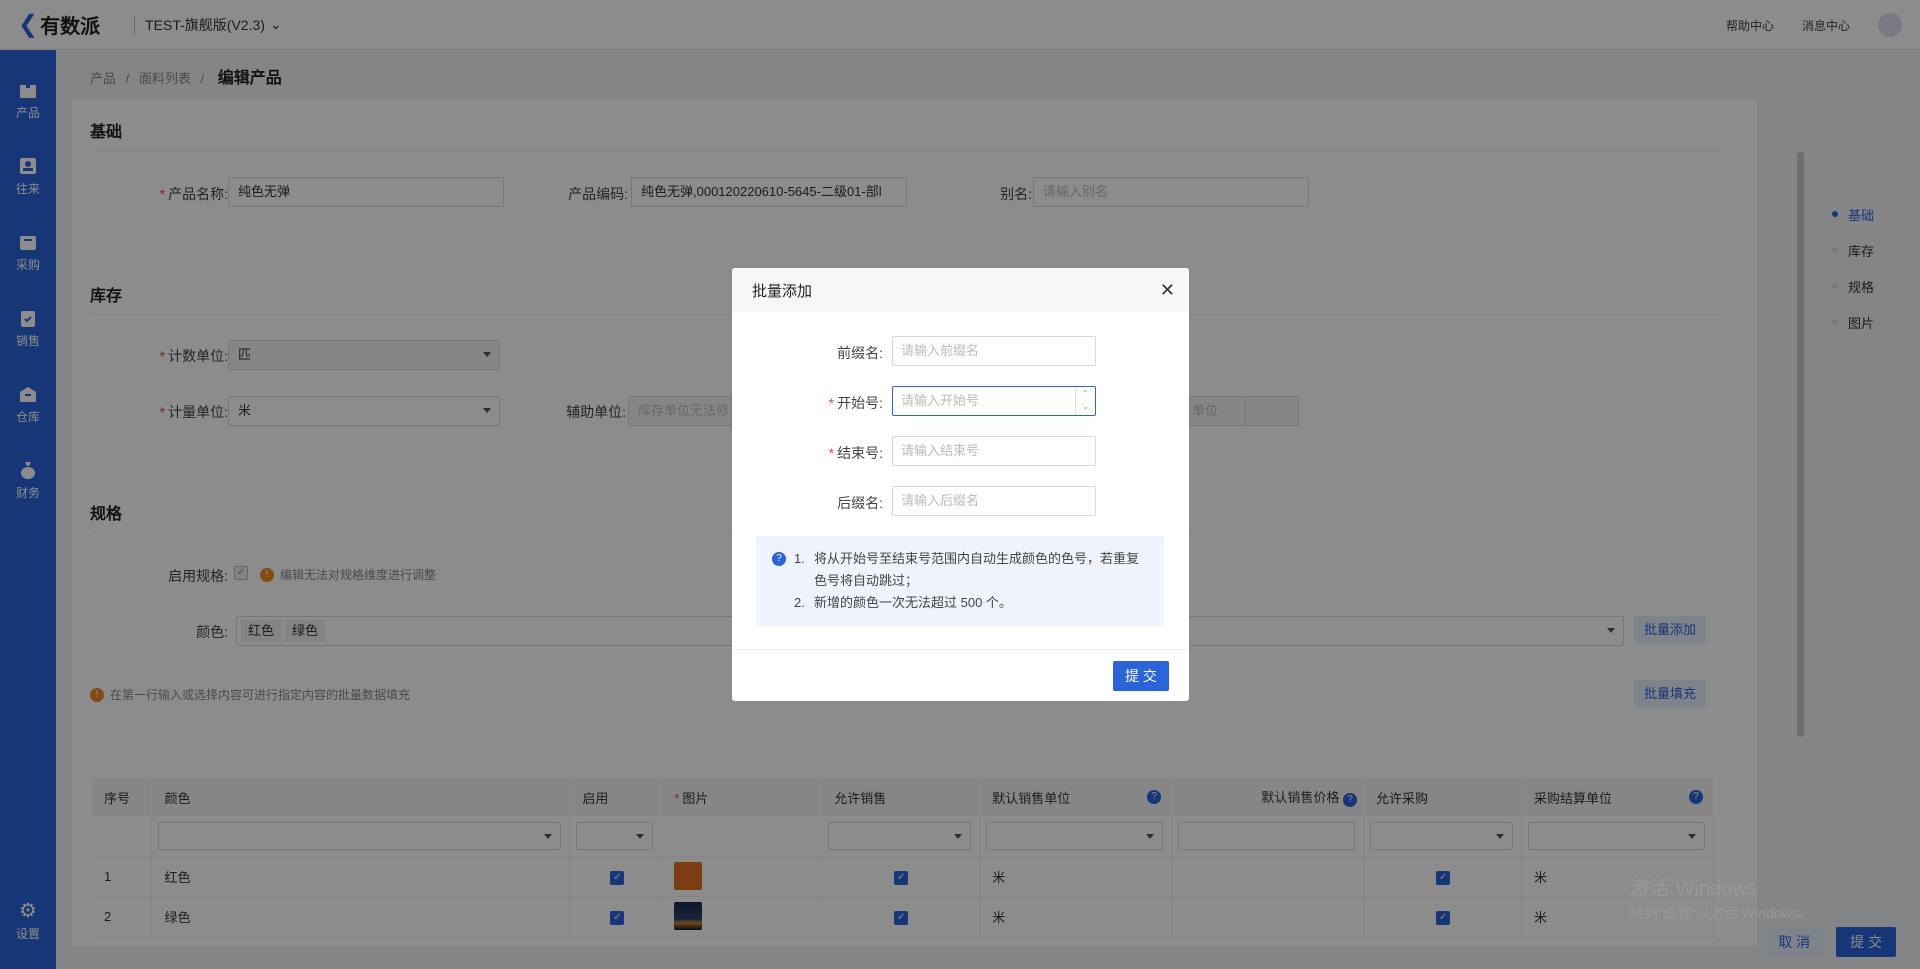 The height and width of the screenshot is (969, 1920). Describe the element at coordinates (960, 649) in the screenshot. I see `divider` at that location.